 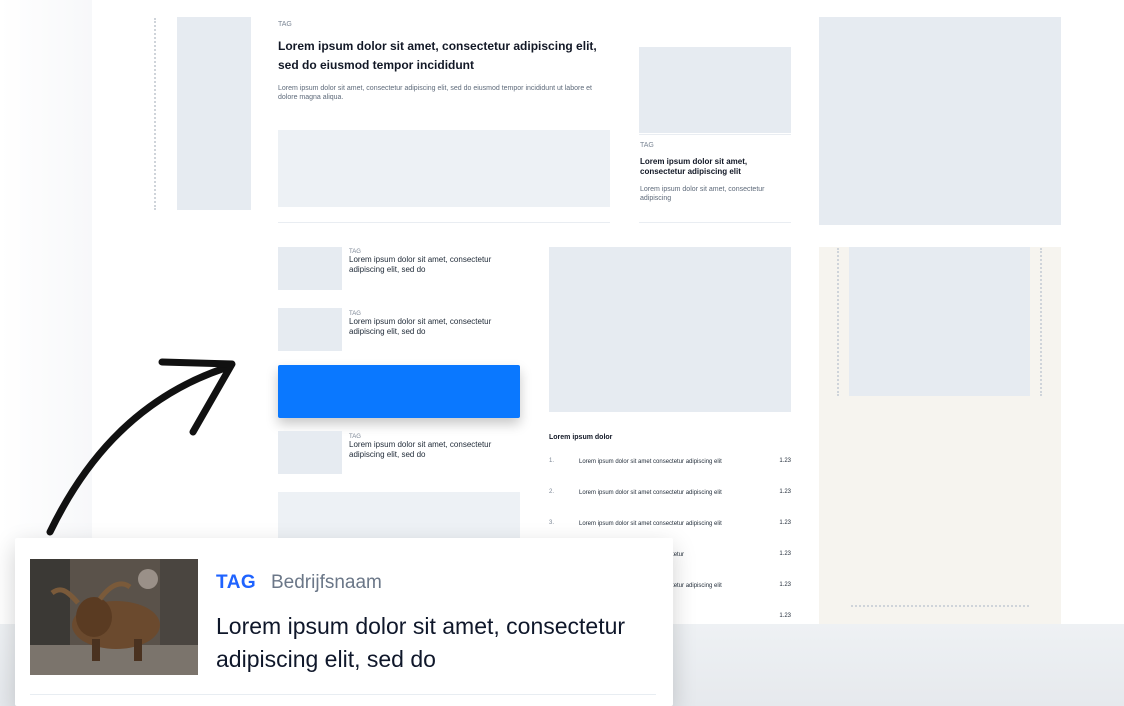 What do you see at coordinates (236, 583) in the screenshot?
I see `card-tag: TAG` at bounding box center [236, 583].